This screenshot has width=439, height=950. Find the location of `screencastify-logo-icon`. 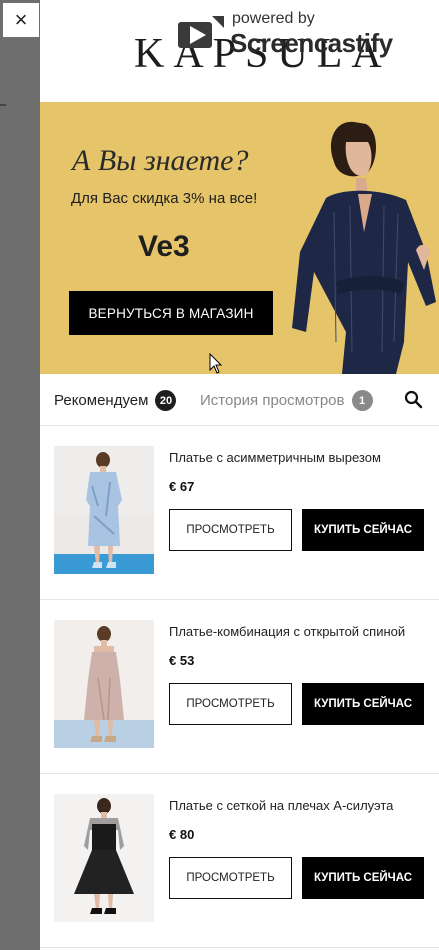

screencastify-logo-icon is located at coordinates (201, 32).